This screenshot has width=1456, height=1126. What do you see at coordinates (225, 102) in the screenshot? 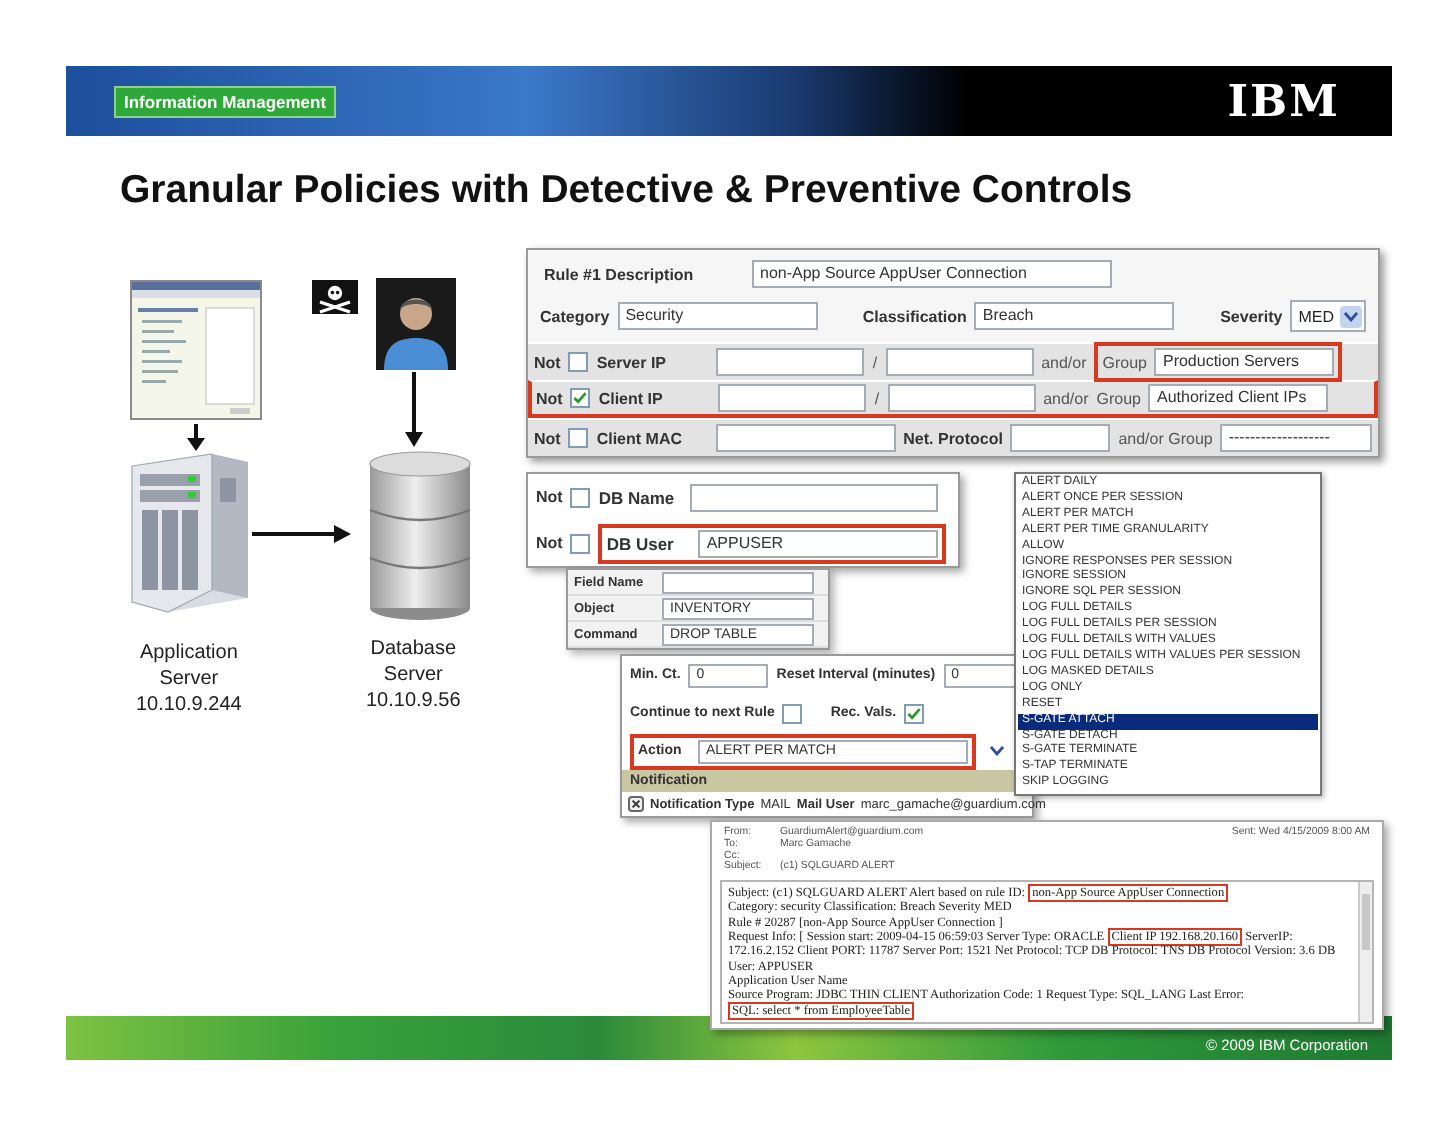
I see `section-badge: Information Management` at bounding box center [225, 102].